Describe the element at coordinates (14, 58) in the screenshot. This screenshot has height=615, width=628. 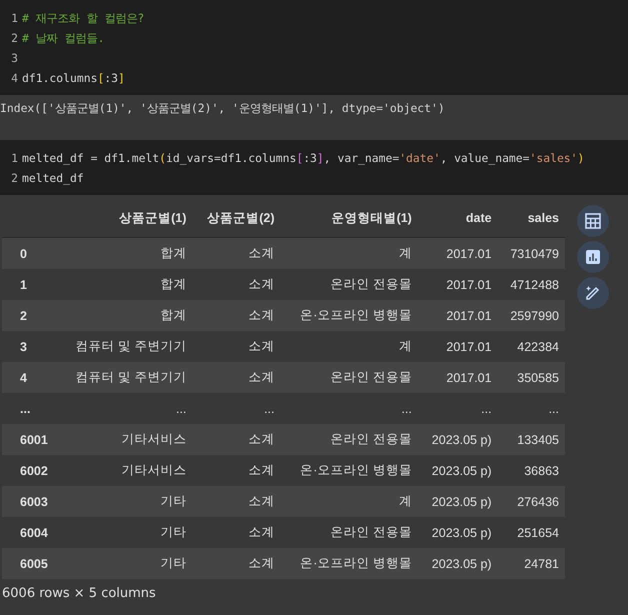
I see `line-number: 3` at that location.